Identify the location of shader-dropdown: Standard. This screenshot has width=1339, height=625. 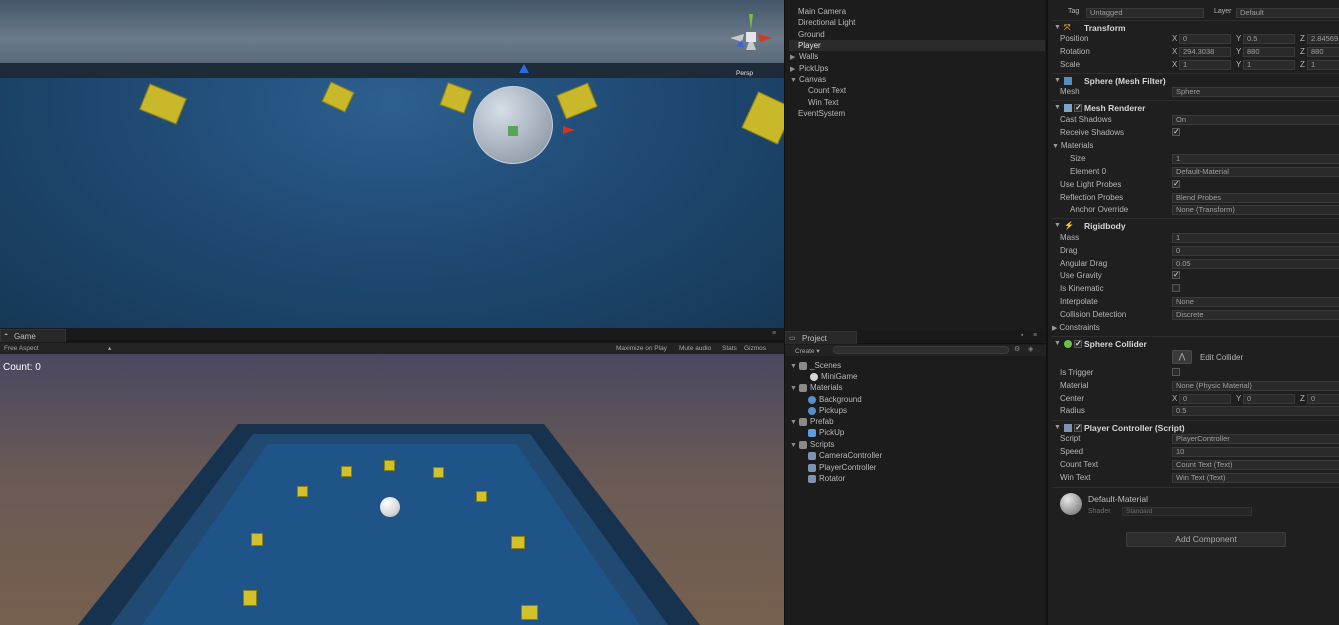
(1187, 511).